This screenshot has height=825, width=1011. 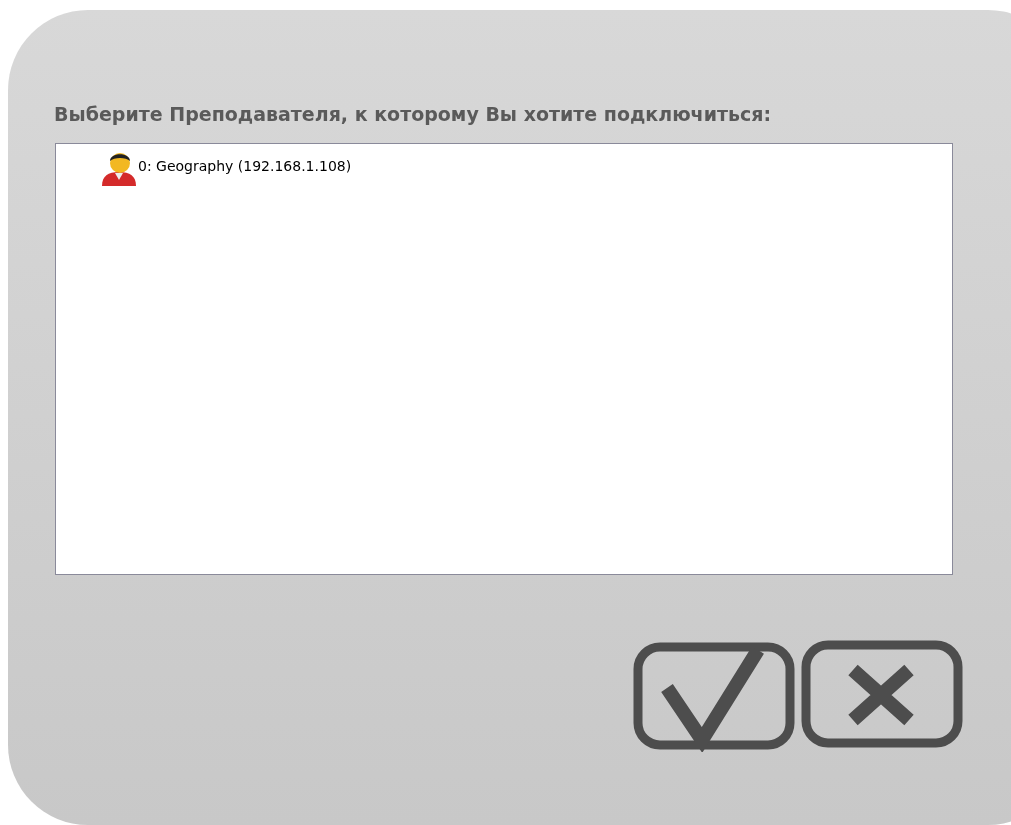 I want to click on prompt-text: Выберите Преподавателя, к которому Вы хотите подключиться:, so click(x=413, y=114).